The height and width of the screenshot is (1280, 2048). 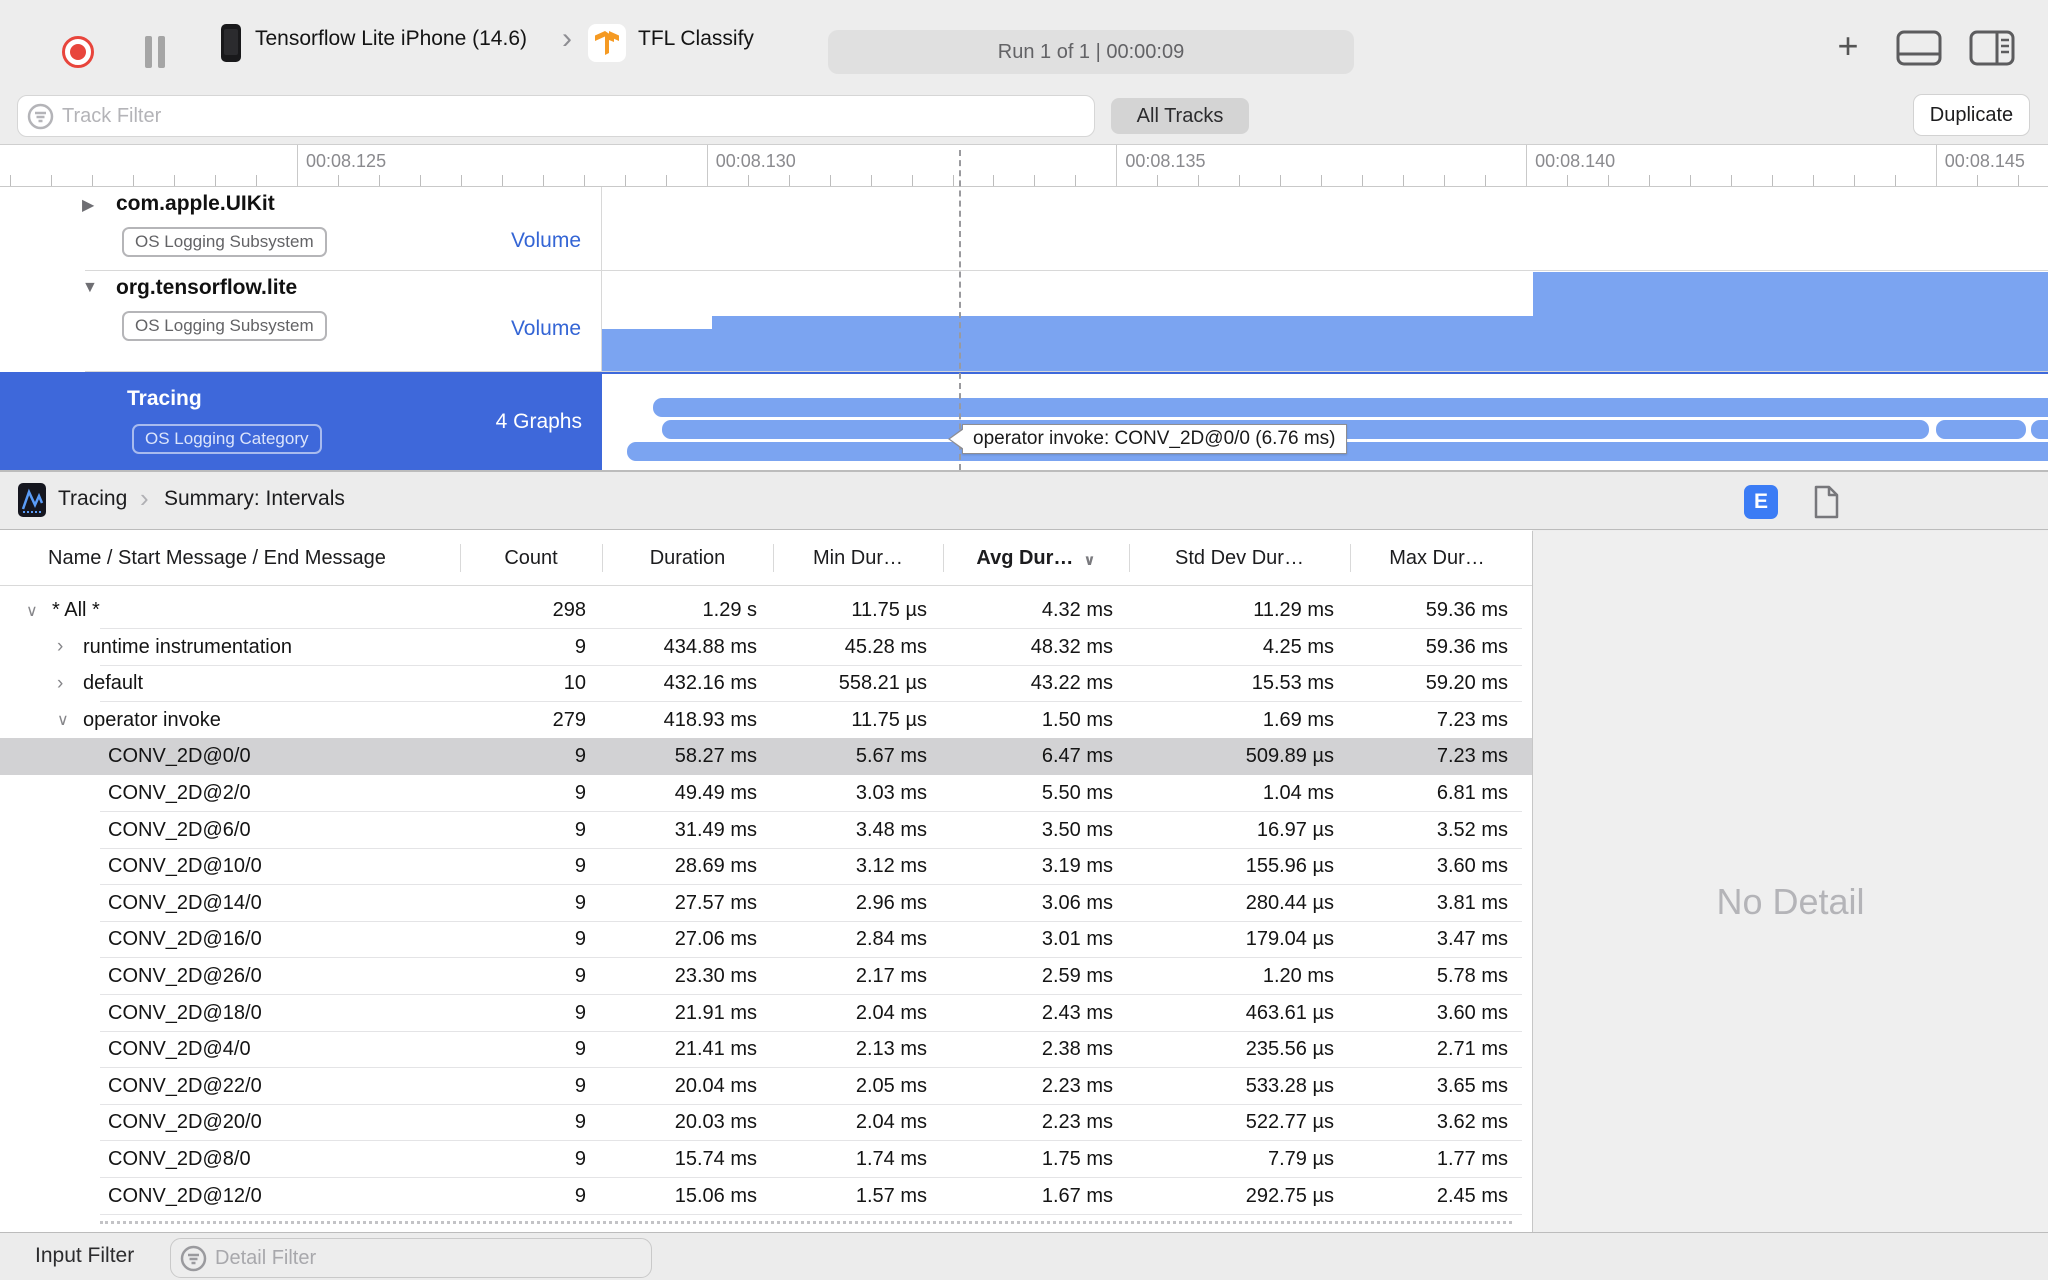 What do you see at coordinates (569, 610) in the screenshot?
I see `row-count: 298` at bounding box center [569, 610].